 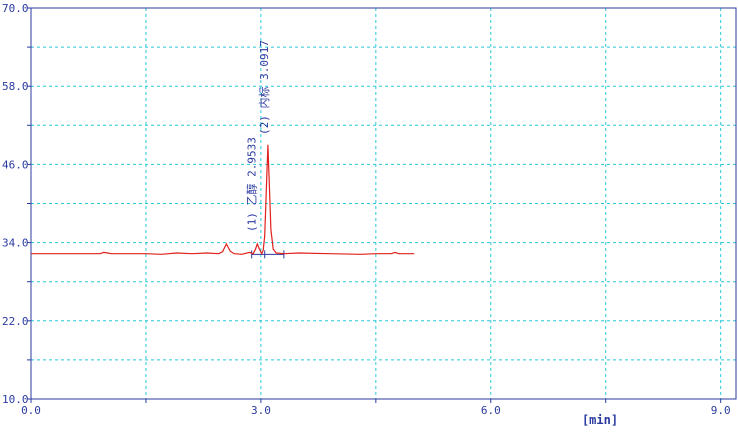 I want to click on baseline-markers, so click(x=268, y=254).